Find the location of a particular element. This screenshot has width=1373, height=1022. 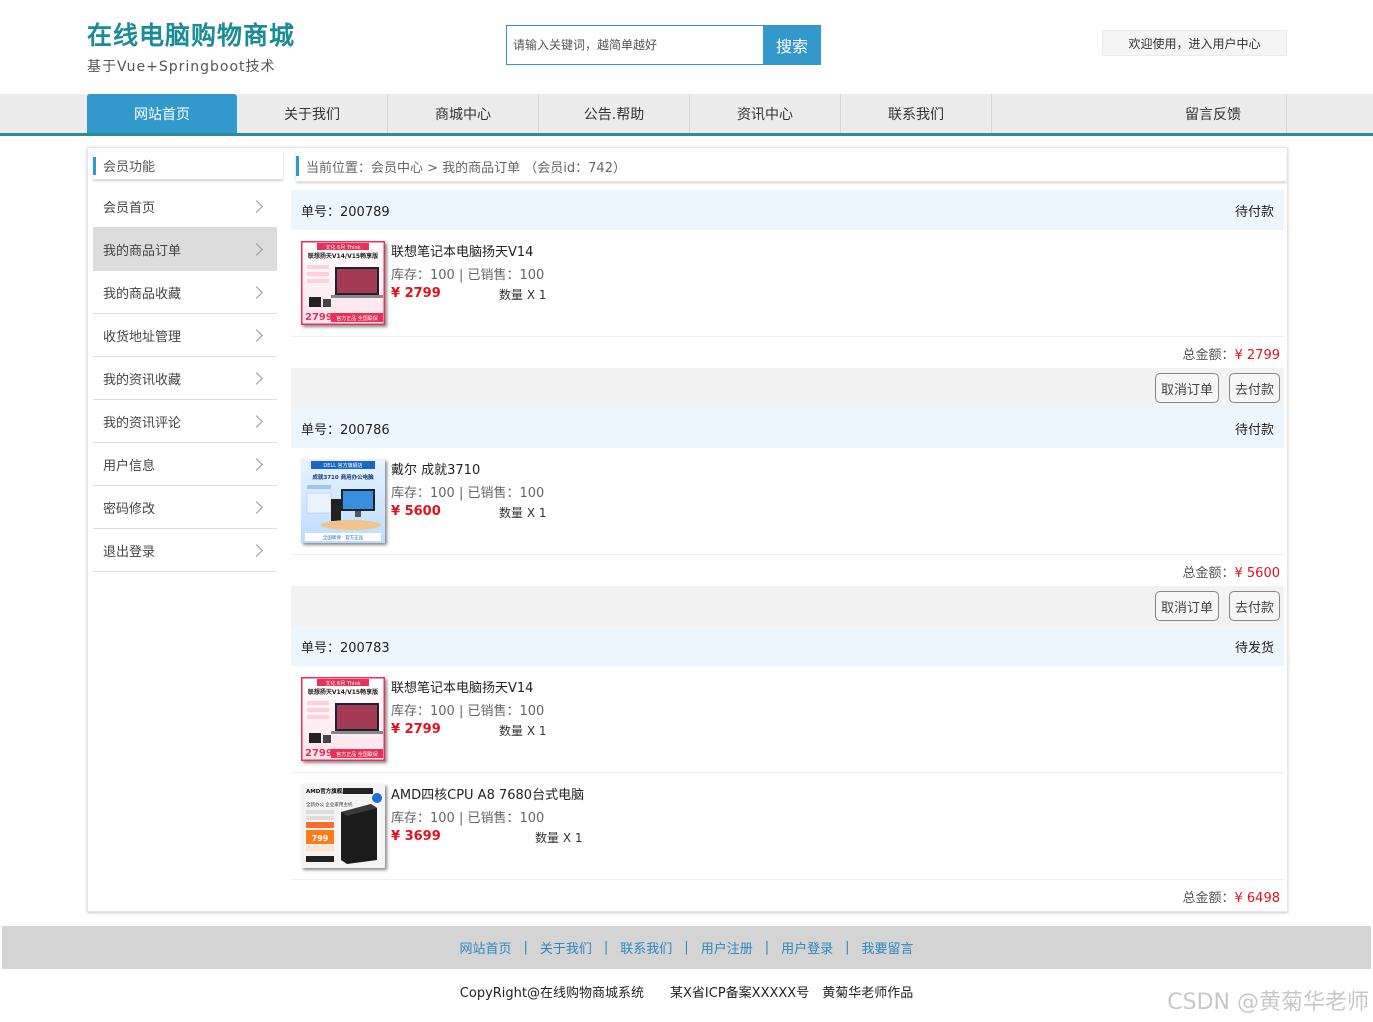

order-status: 待付款 is located at coordinates (1254, 430).